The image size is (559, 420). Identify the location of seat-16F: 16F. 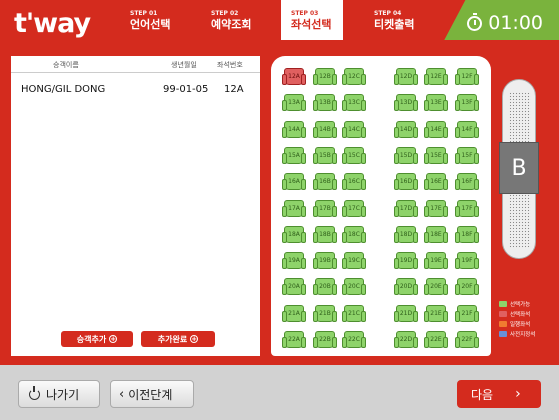
(467, 182).